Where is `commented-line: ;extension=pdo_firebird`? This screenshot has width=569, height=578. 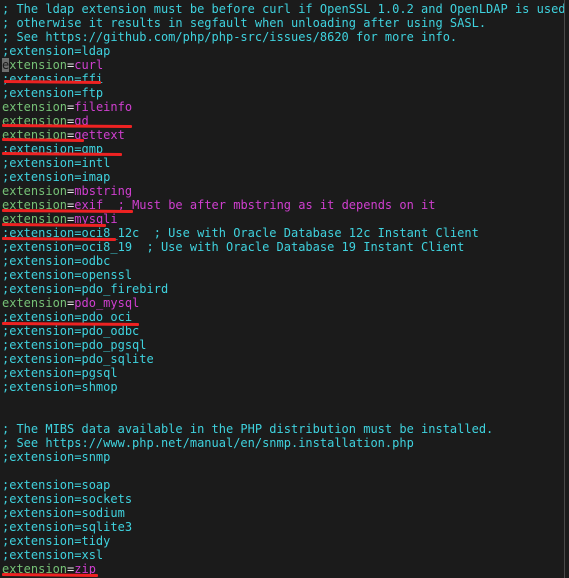
commented-line: ;extension=pdo_firebird is located at coordinates (282, 289).